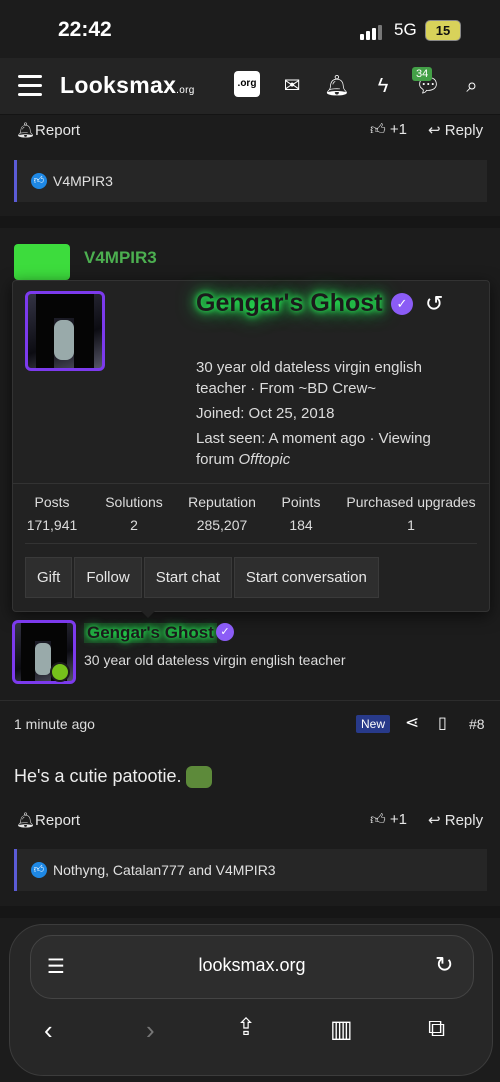 Image resolution: width=500 pixels, height=1082 pixels. Describe the element at coordinates (265, 413) in the screenshot. I see `joined-date: Joined: Oct 25, 2018` at that location.